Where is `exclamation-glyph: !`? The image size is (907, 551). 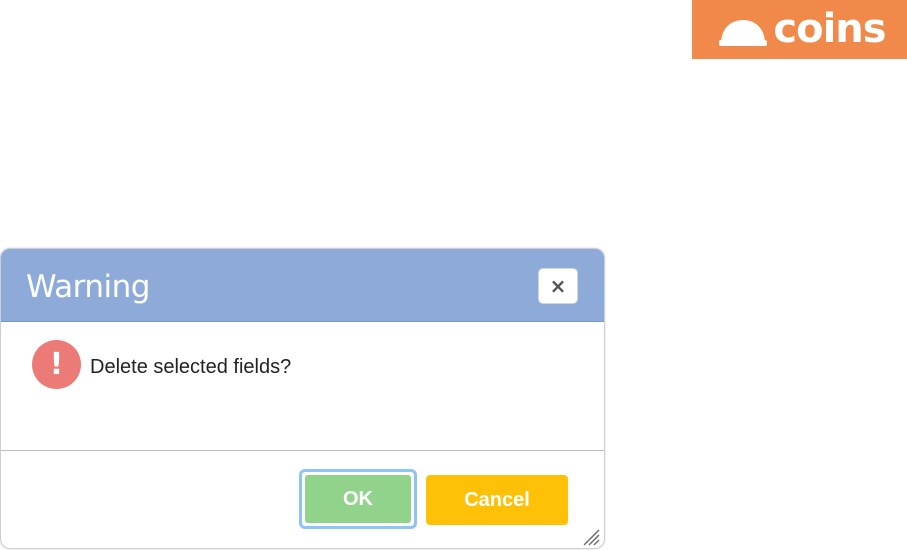 exclamation-glyph: ! is located at coordinates (56, 364).